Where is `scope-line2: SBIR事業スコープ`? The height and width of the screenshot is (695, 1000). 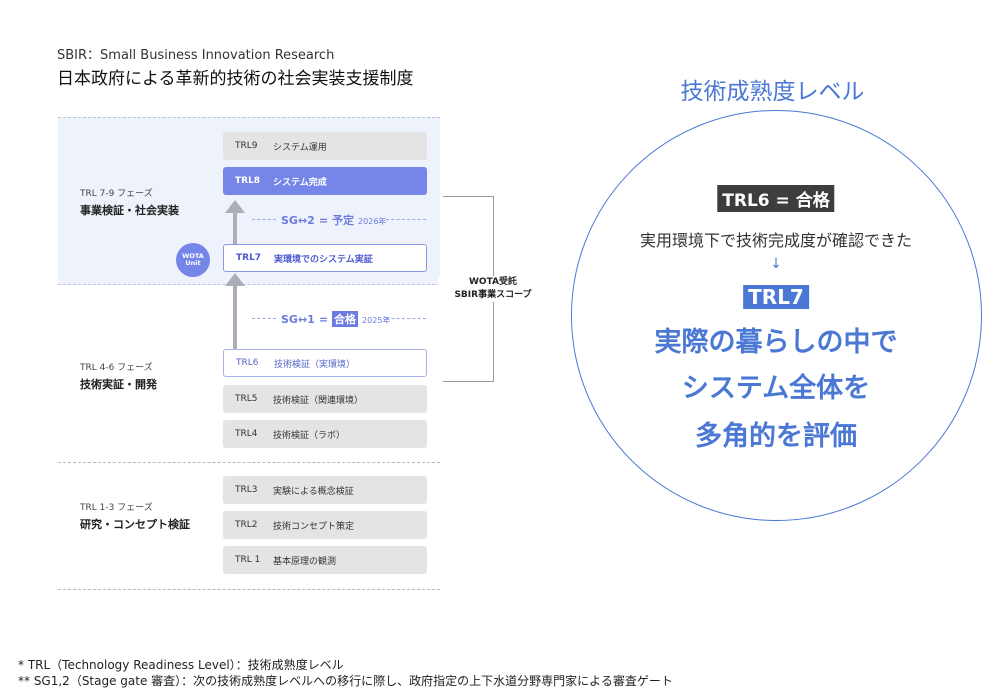 scope-line2: SBIR事業スコープ is located at coordinates (493, 295).